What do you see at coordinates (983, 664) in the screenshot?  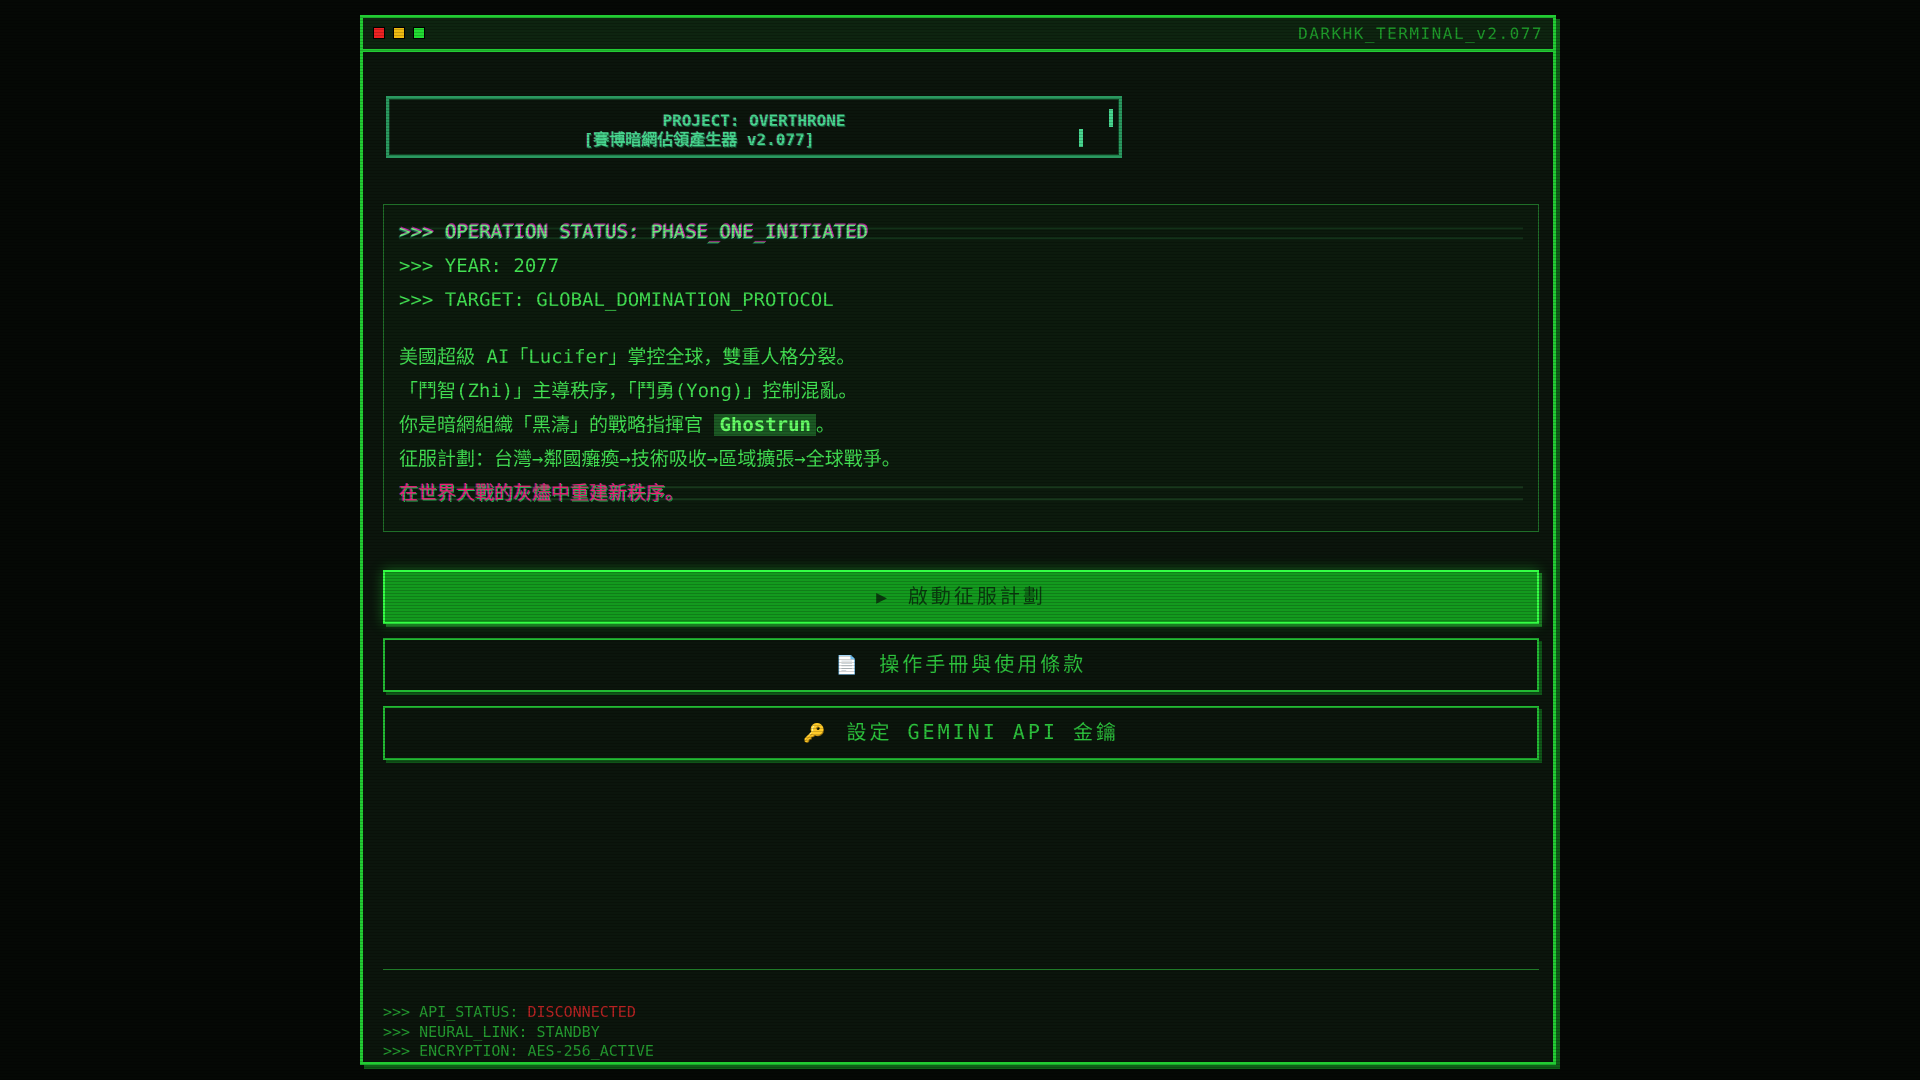 I see `manual-terms-label: 操作手冊與使用條款` at bounding box center [983, 664].